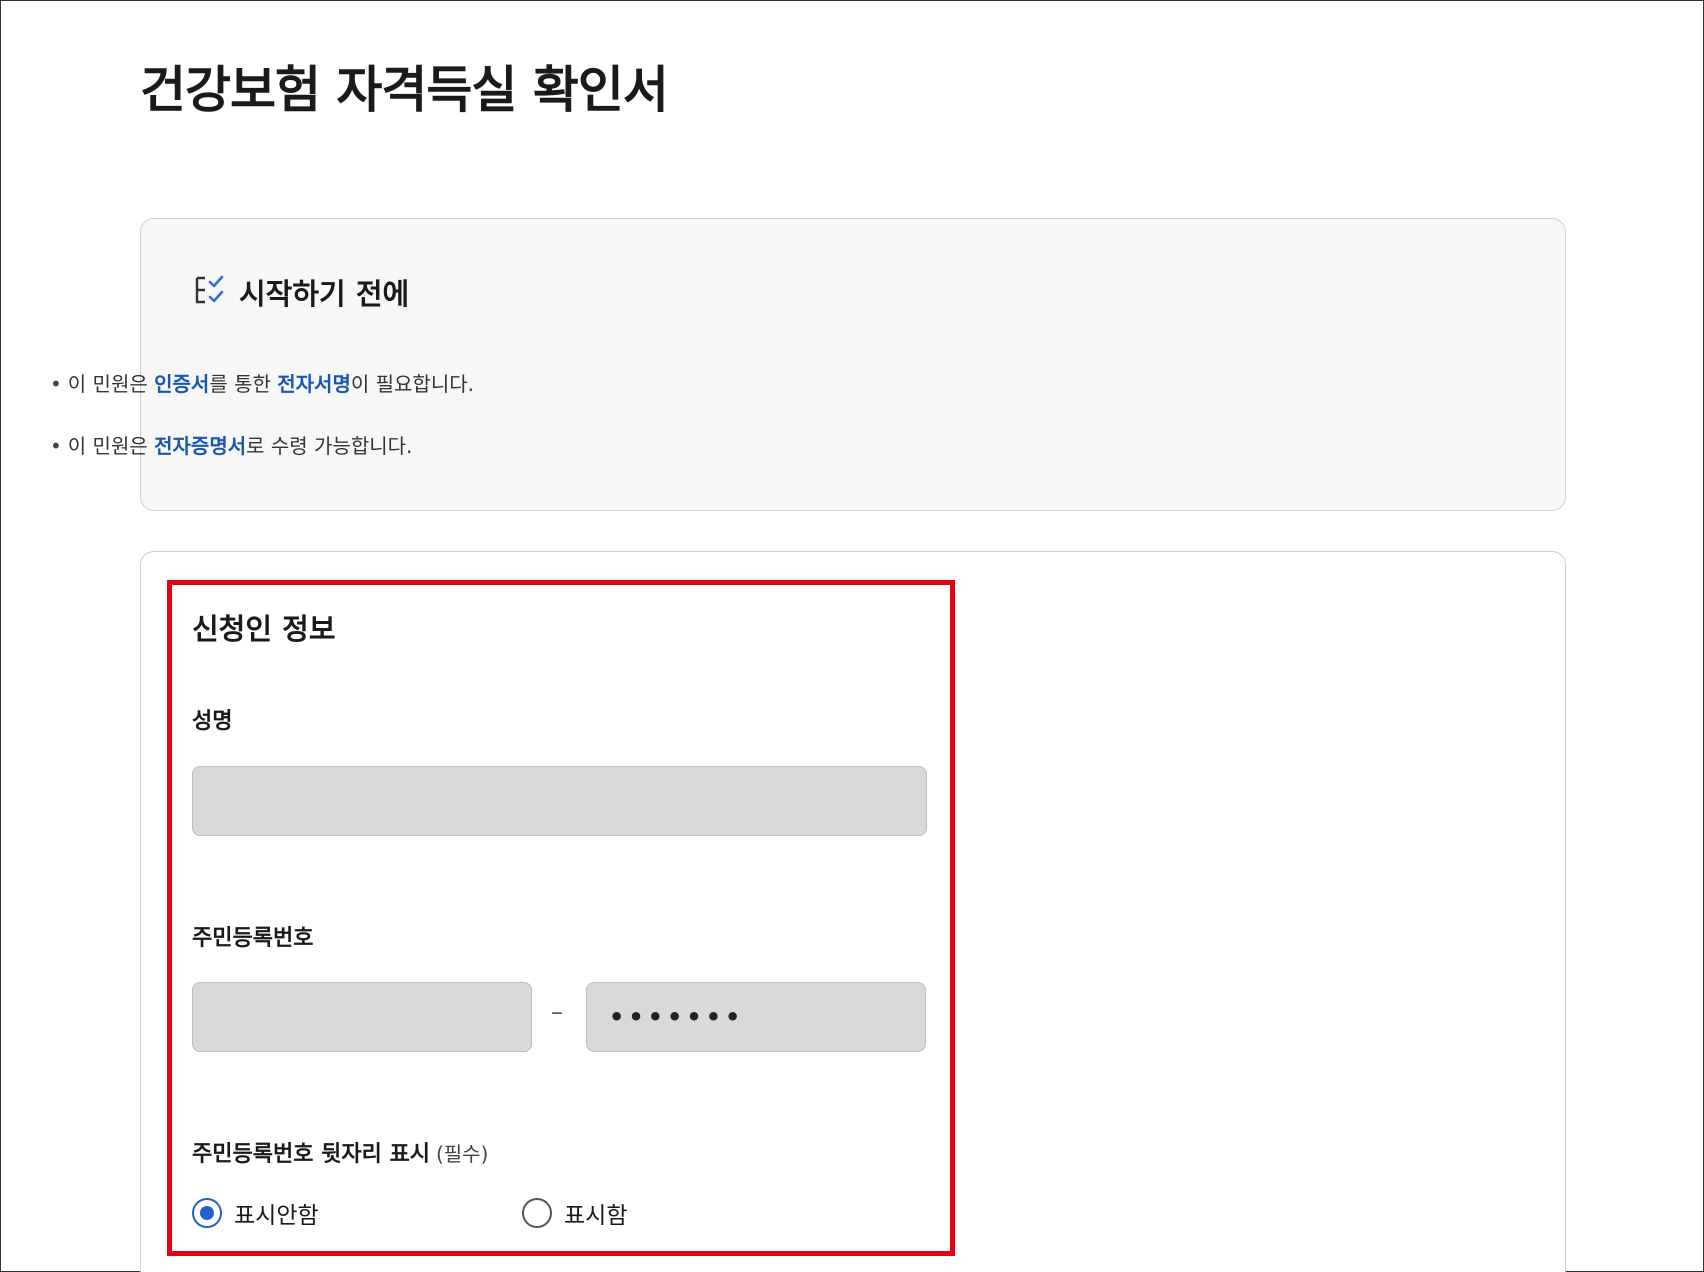 The height and width of the screenshot is (1272, 1704). What do you see at coordinates (412, 384) in the screenshot?
I see `notice-text: 이 필요합니다.` at bounding box center [412, 384].